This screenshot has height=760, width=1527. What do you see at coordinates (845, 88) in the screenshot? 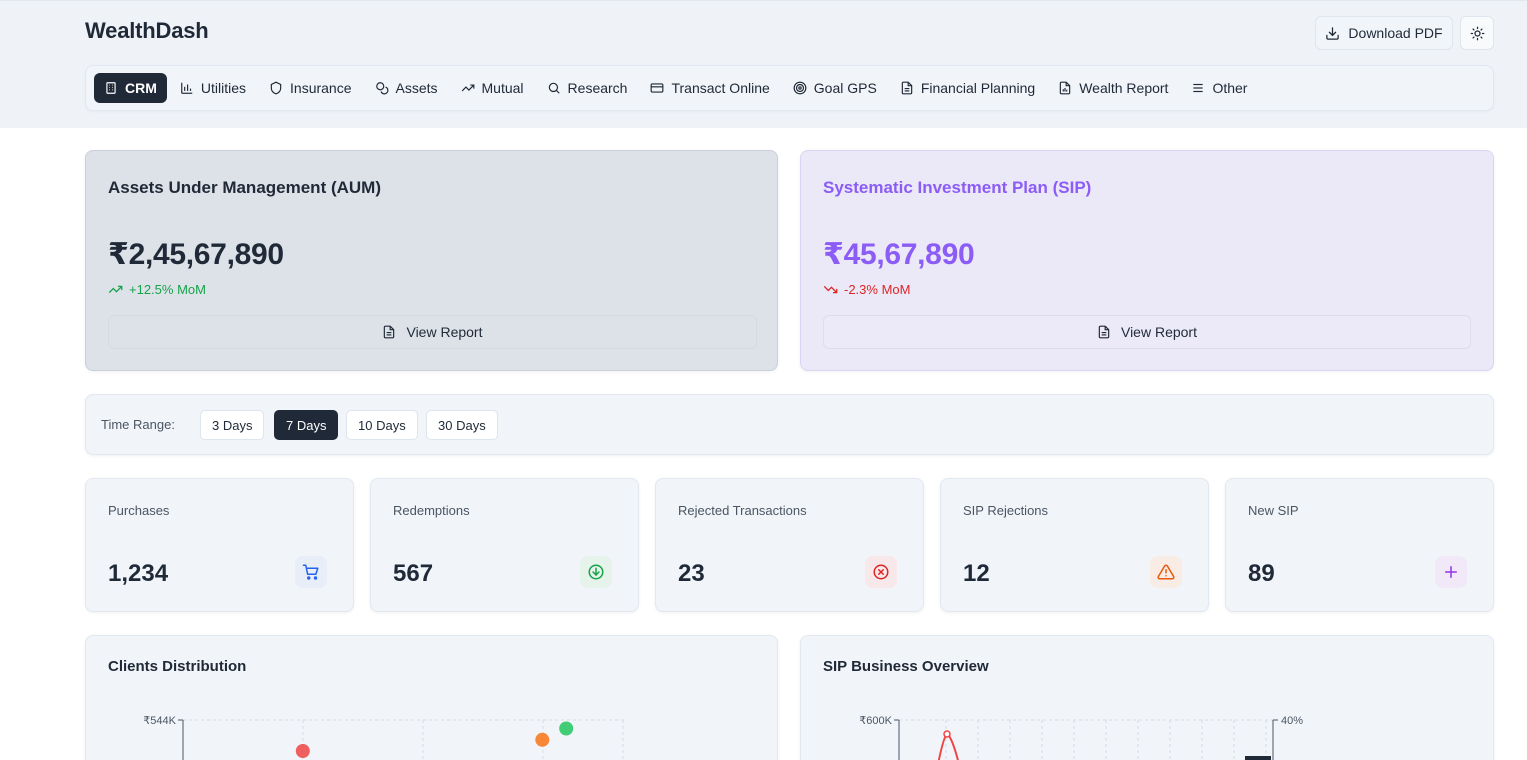
I see `nav-item-label: Goal GPS` at bounding box center [845, 88].